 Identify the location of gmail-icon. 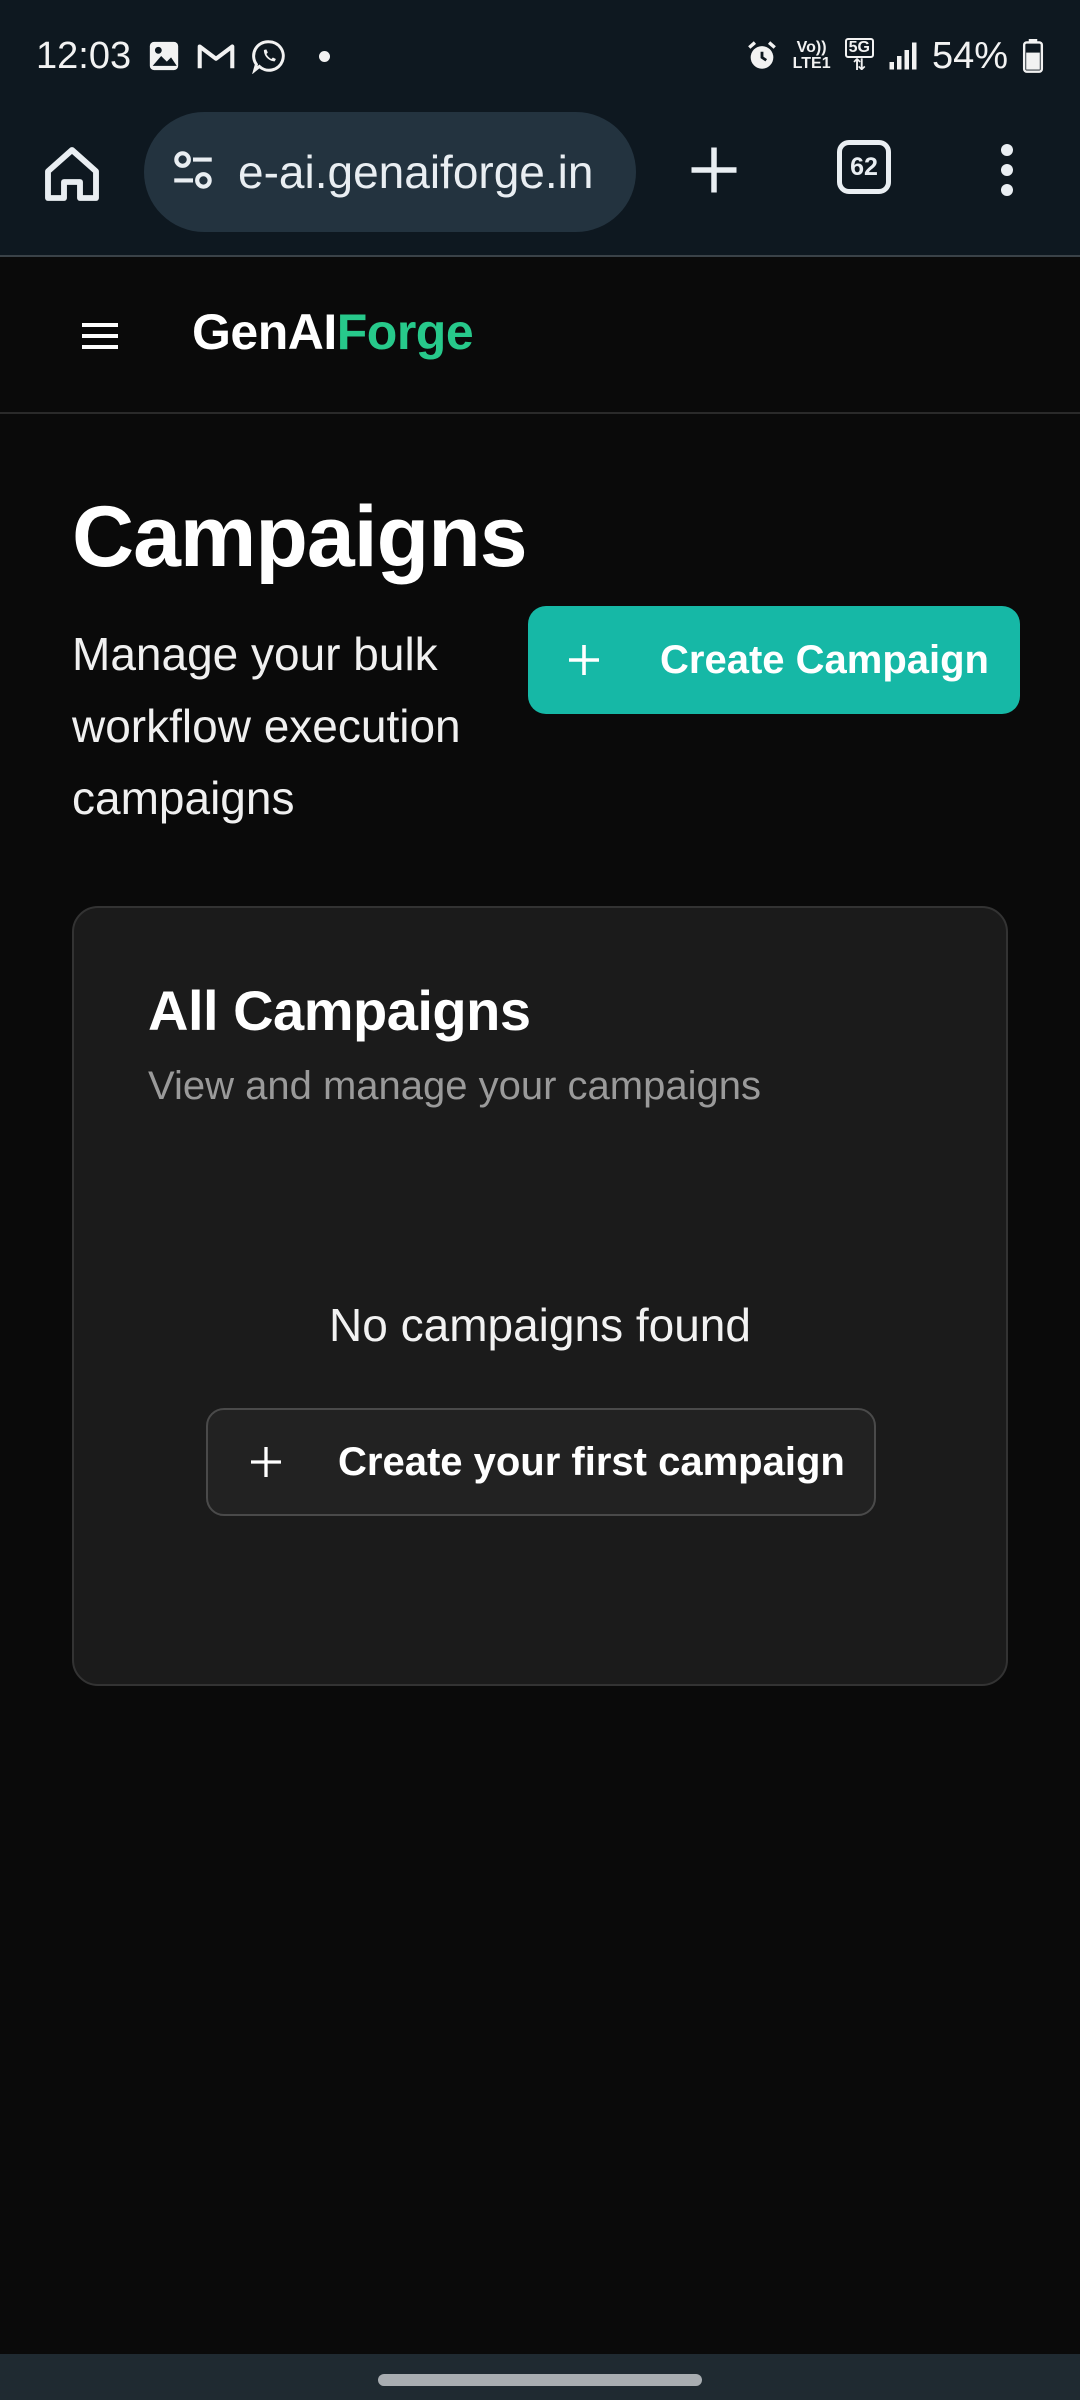
(216, 56).